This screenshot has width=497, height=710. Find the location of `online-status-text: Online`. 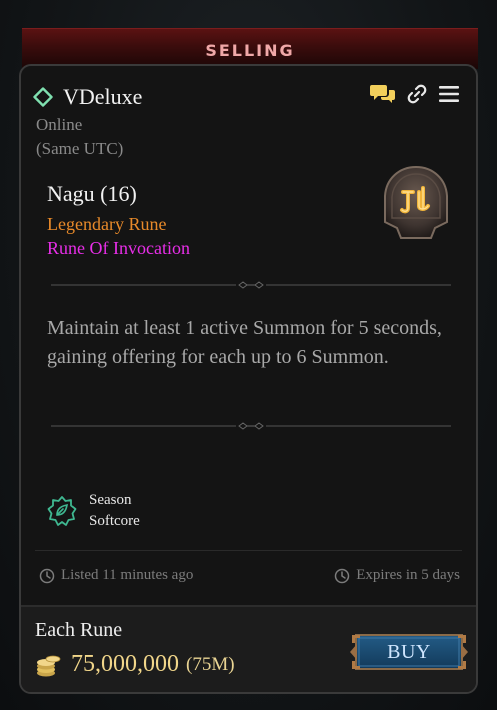

online-status-text: Online is located at coordinates (59, 124).